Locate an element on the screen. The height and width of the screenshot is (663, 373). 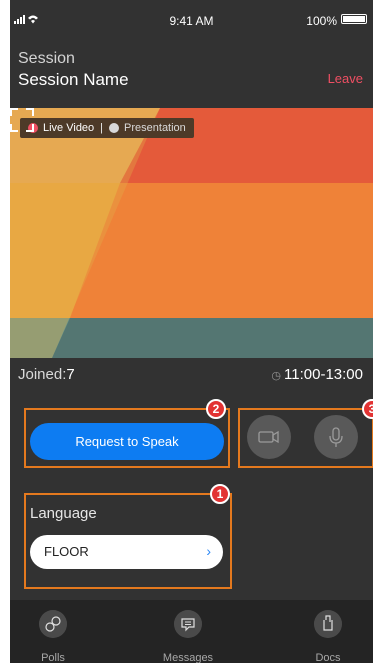
leave-button: Leave is located at coordinates (345, 78).